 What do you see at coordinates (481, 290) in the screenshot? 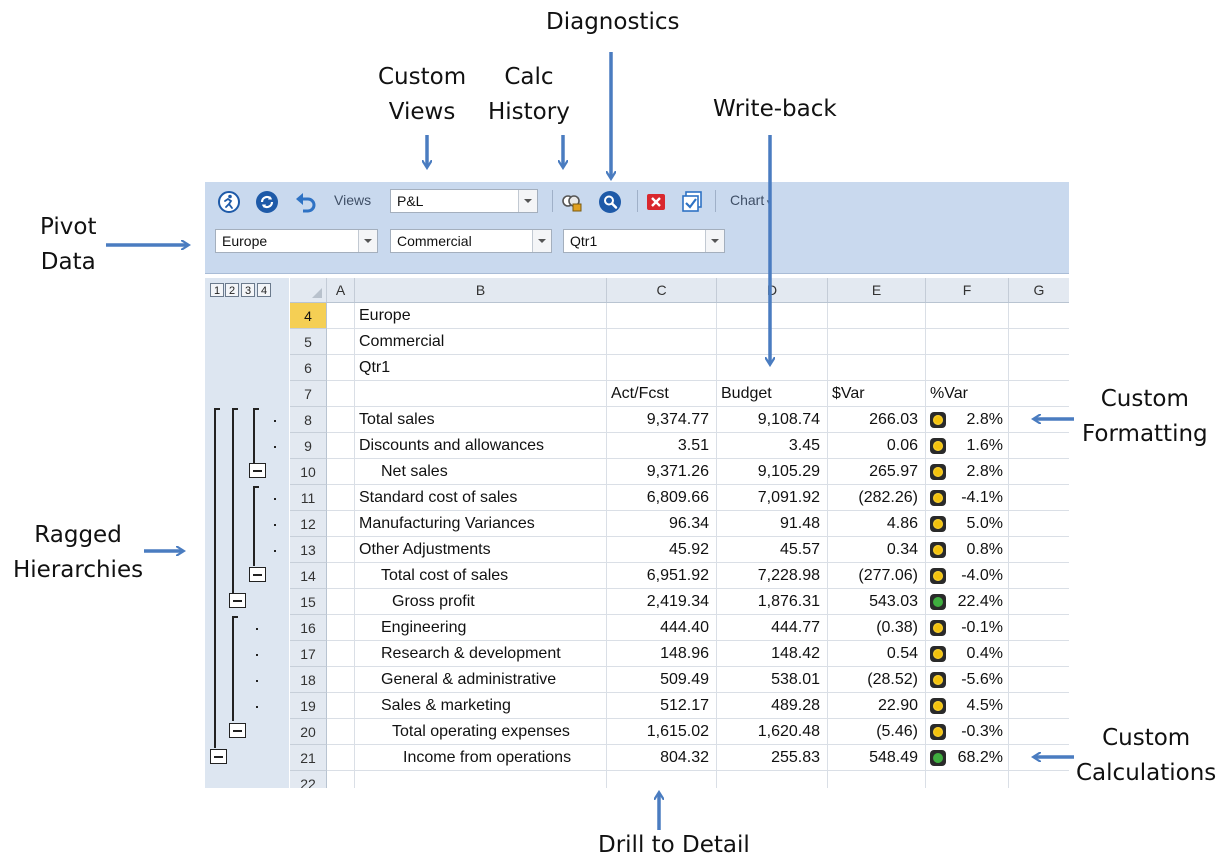
I see `column-header-b: B` at bounding box center [481, 290].